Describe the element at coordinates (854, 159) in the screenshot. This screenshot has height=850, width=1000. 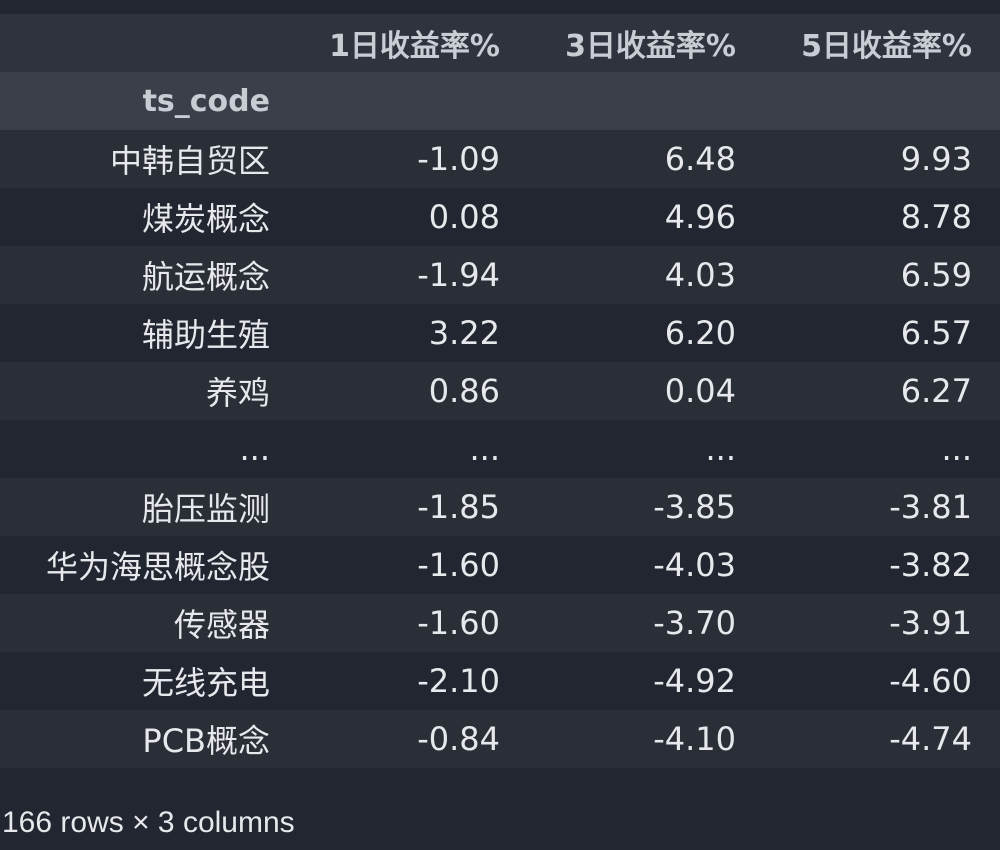
I see `table-cell: 9.93` at that location.